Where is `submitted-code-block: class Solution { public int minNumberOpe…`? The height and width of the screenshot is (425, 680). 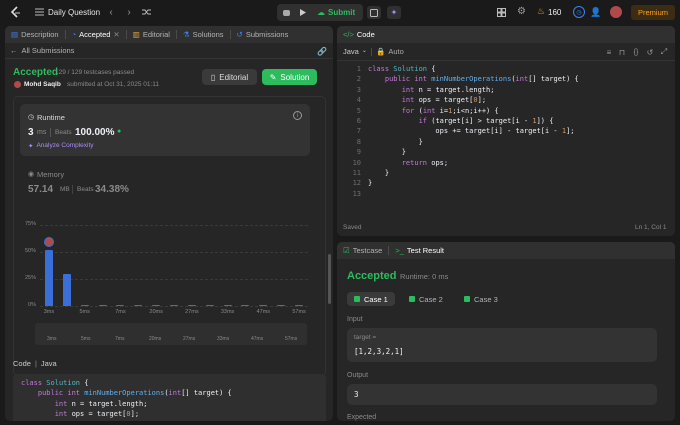 submitted-code-block: class Solution { public int minNumberOpe… is located at coordinates (169, 397).